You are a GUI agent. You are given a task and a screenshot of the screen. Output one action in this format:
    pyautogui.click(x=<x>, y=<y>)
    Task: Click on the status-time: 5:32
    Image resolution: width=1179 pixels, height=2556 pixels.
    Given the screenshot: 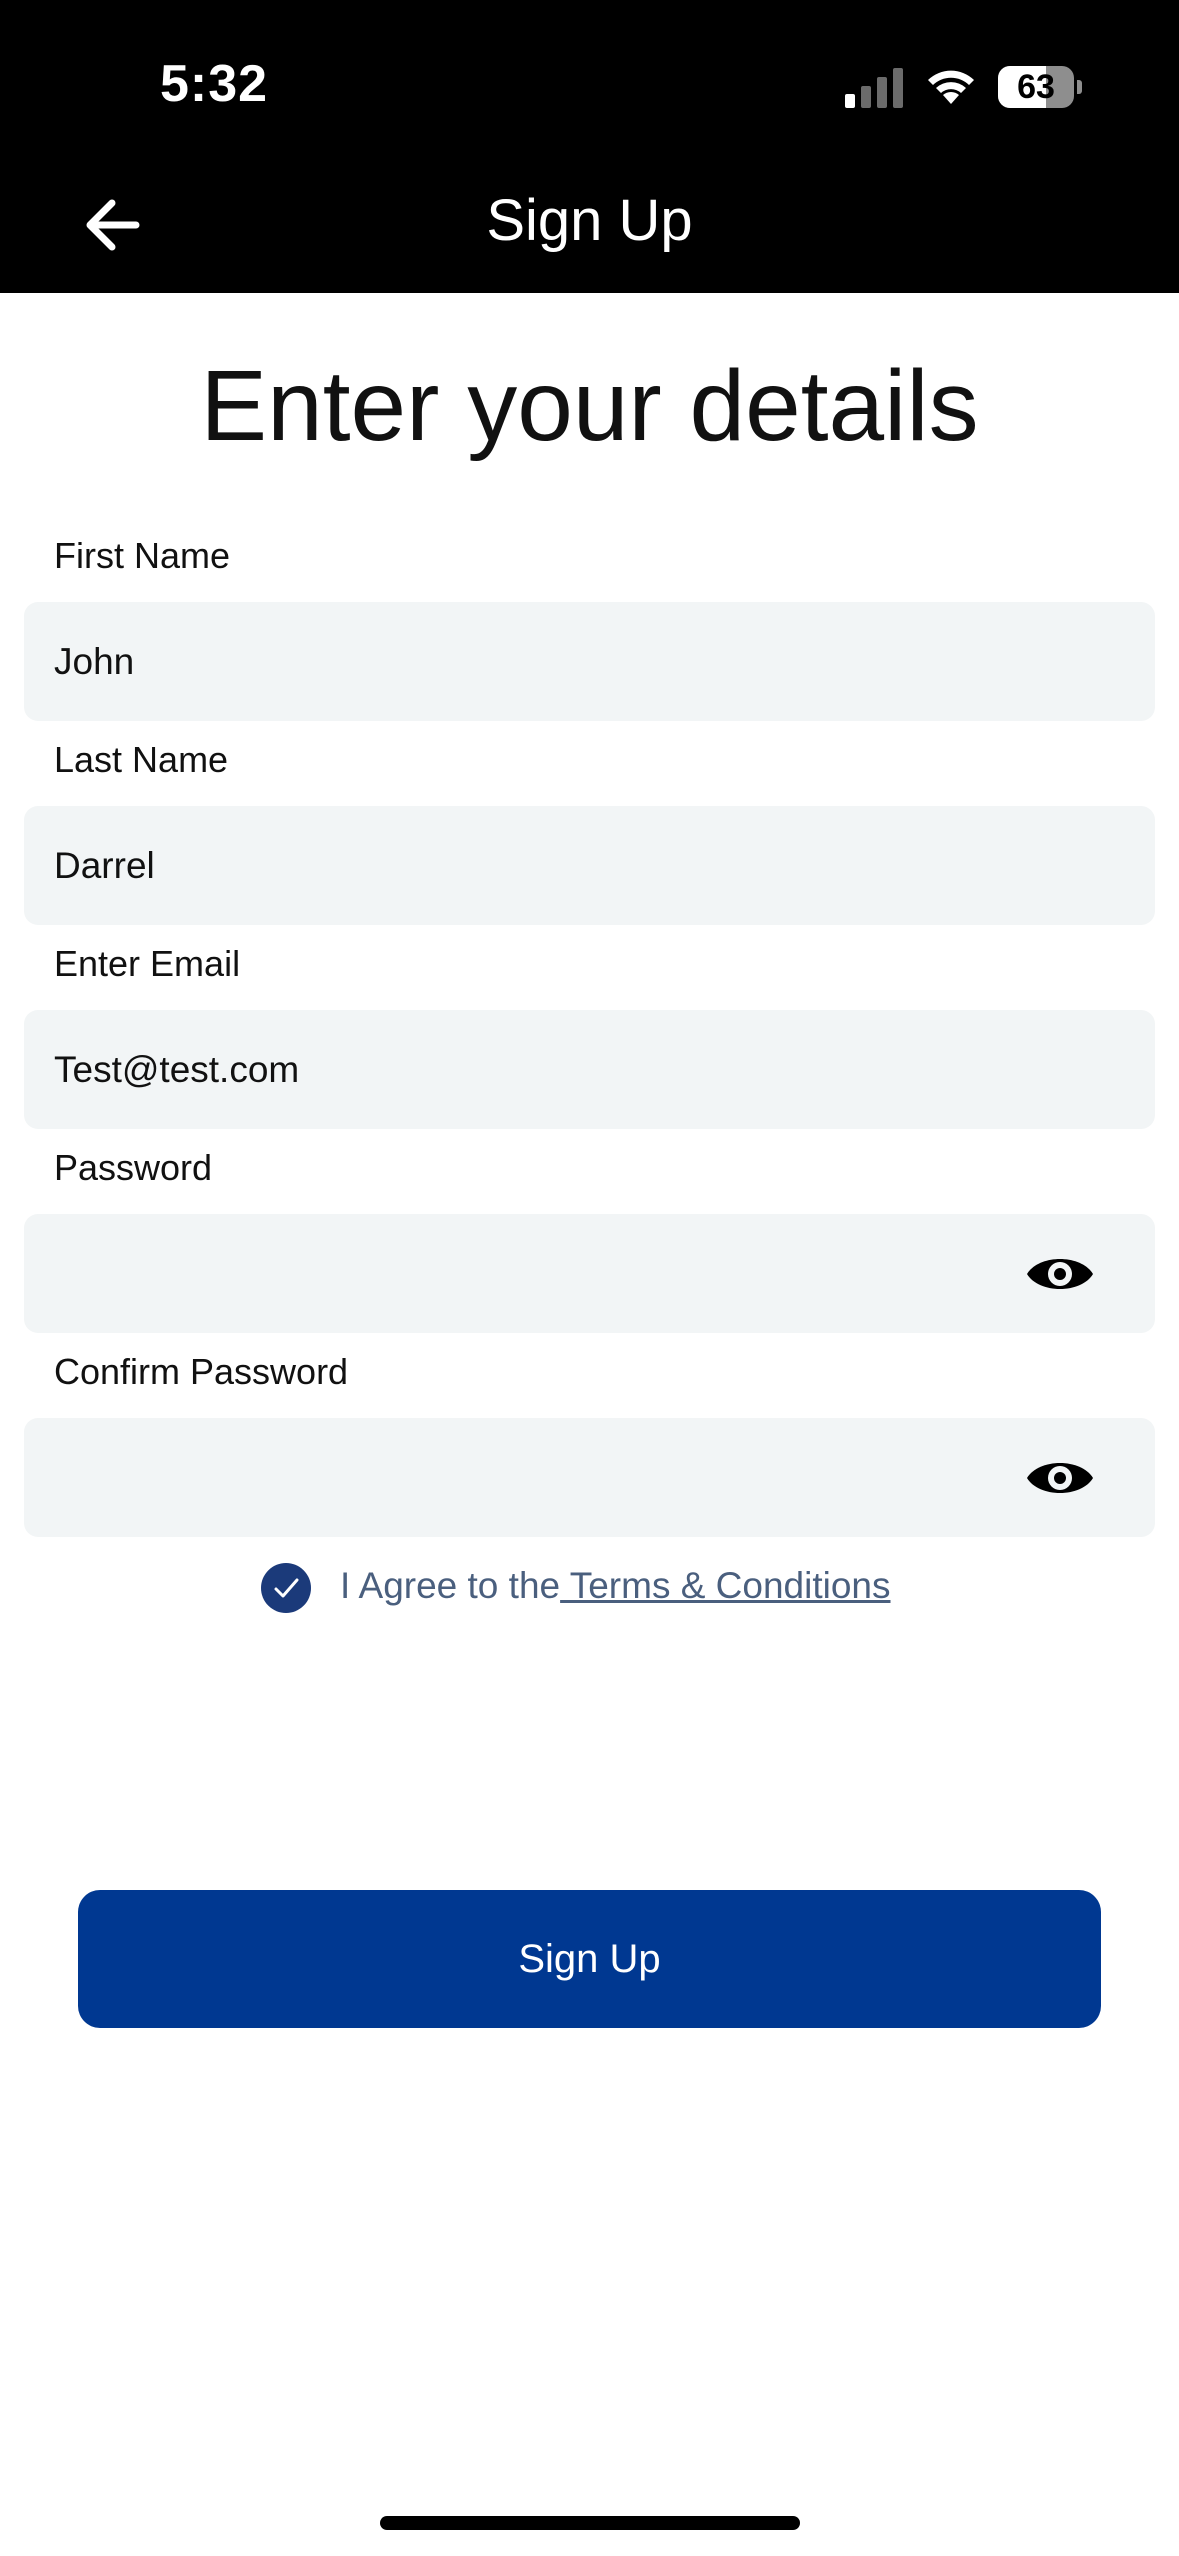 What is the action you would take?
    pyautogui.click(x=214, y=84)
    